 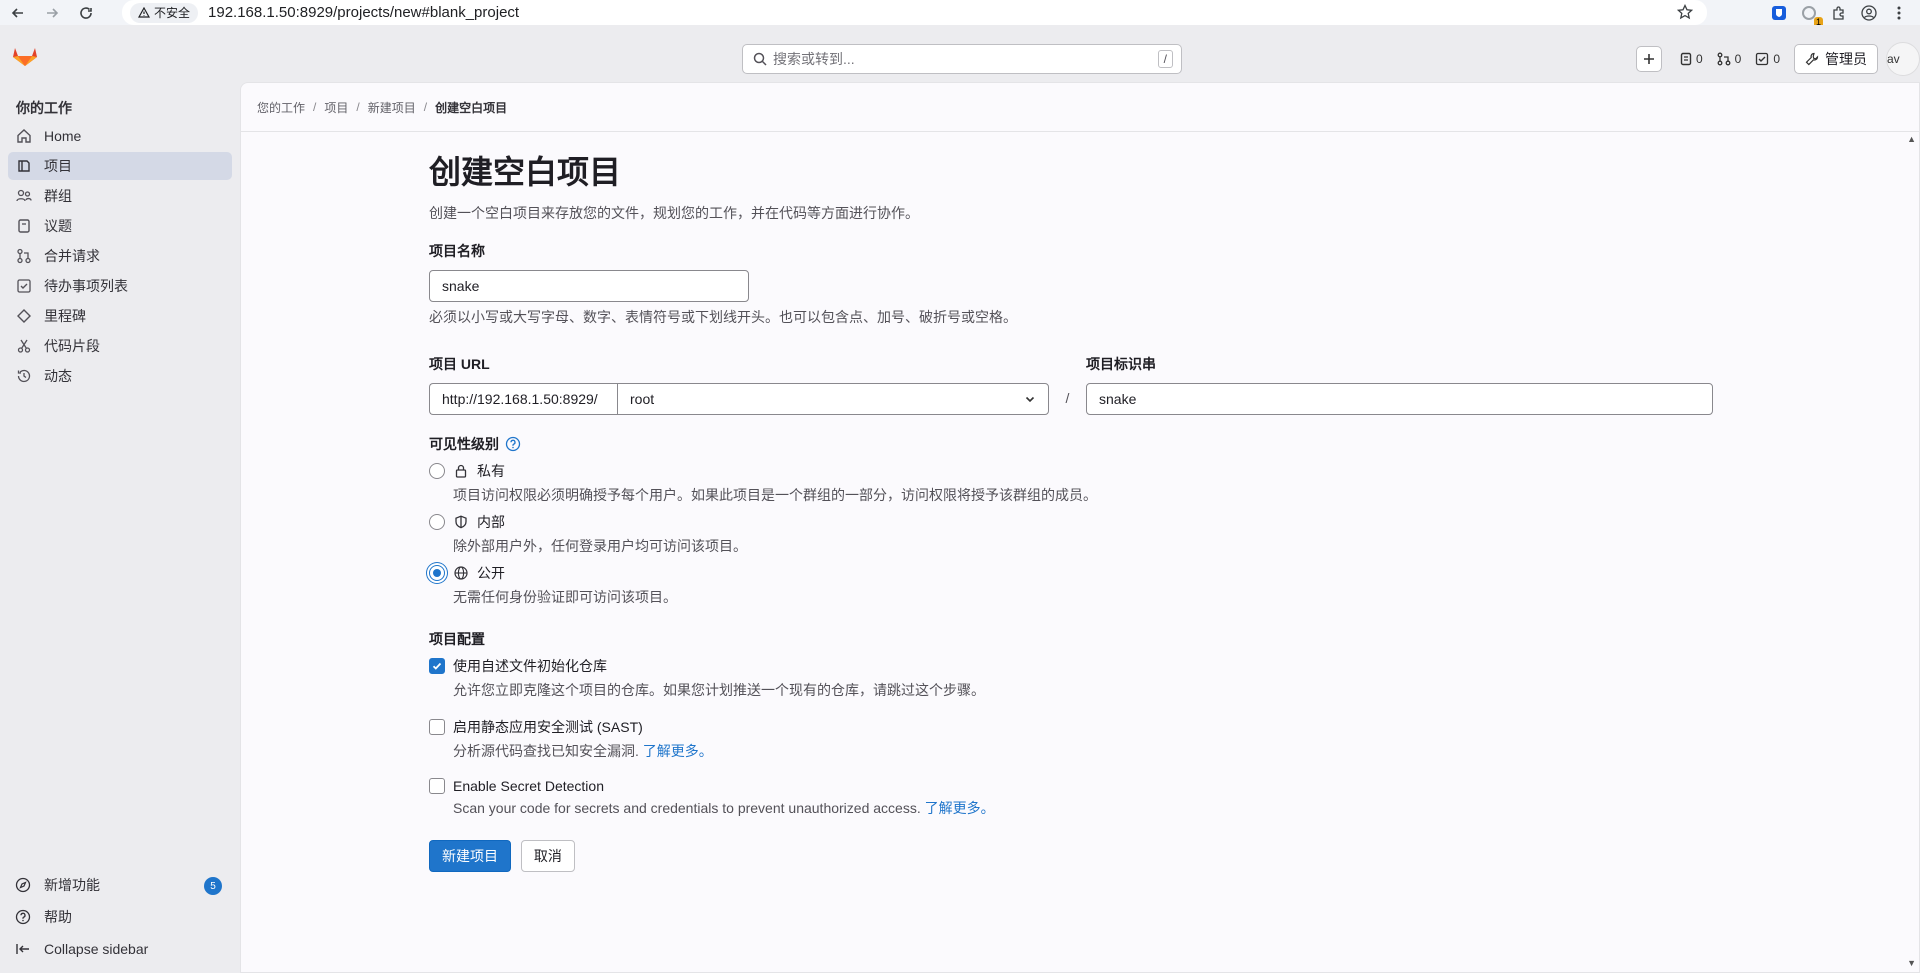 What do you see at coordinates (1691, 59) in the screenshot?
I see `issues-counter: 0` at bounding box center [1691, 59].